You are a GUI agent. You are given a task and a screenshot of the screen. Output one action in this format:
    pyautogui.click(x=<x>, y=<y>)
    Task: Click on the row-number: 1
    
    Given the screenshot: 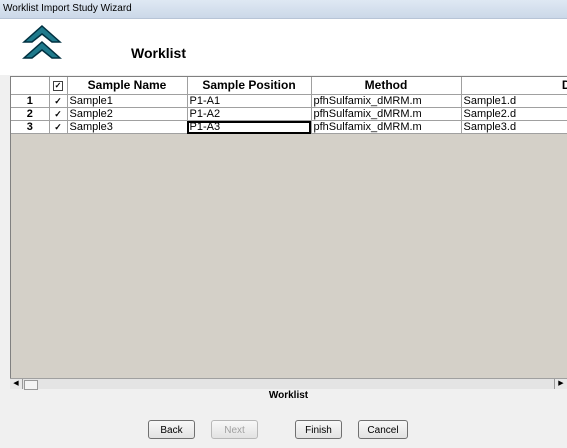 What is the action you would take?
    pyautogui.click(x=30, y=101)
    